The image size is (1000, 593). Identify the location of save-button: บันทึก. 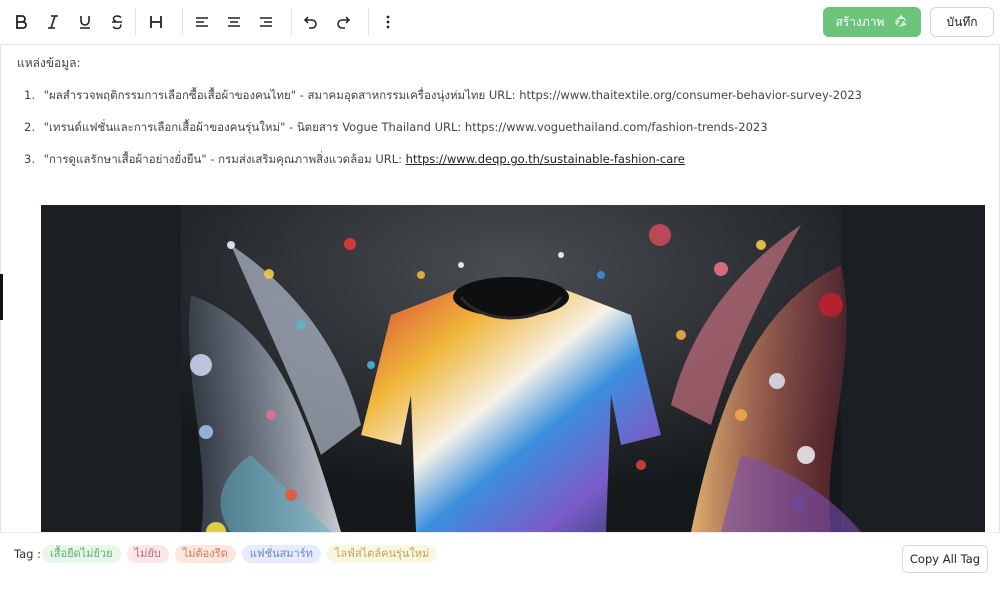
(962, 22).